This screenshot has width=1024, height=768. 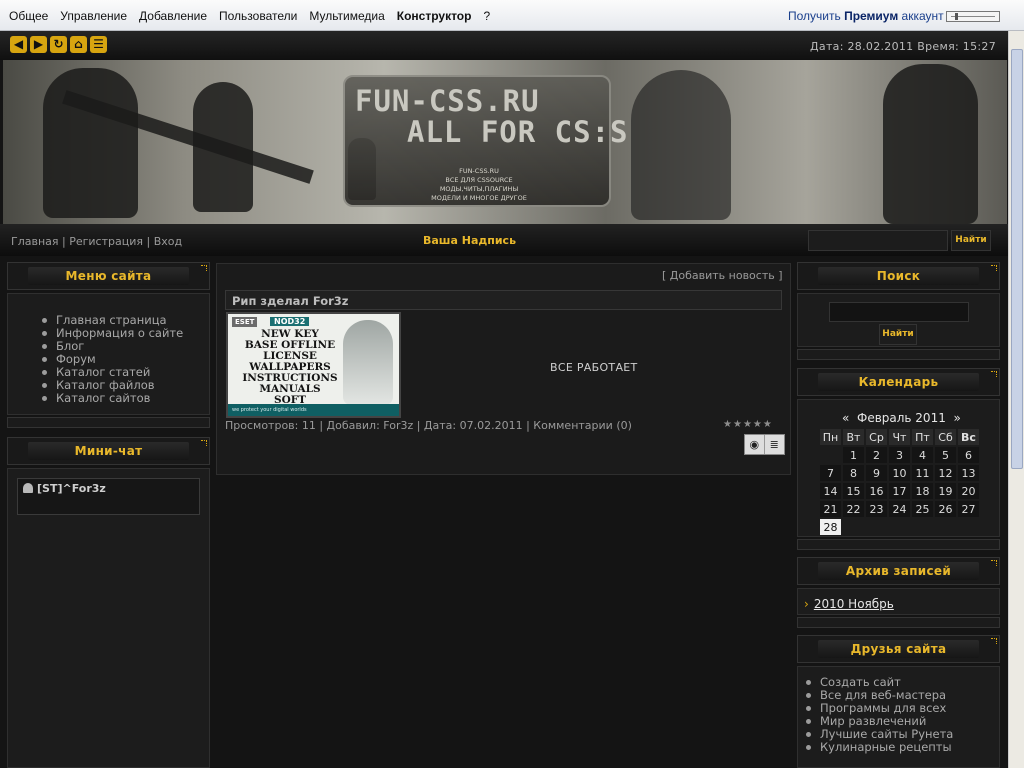 I want to click on calendar-week: 7 8 9 10 11 12 13, so click(x=899, y=473).